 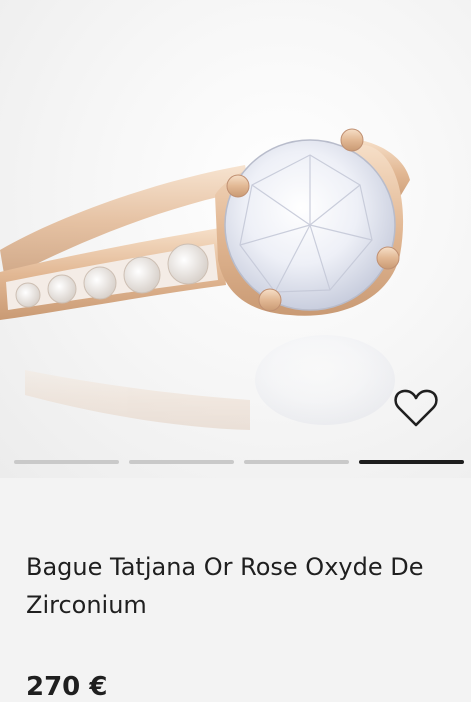 I want to click on gallery-indicator-4-active, so click(x=411, y=462).